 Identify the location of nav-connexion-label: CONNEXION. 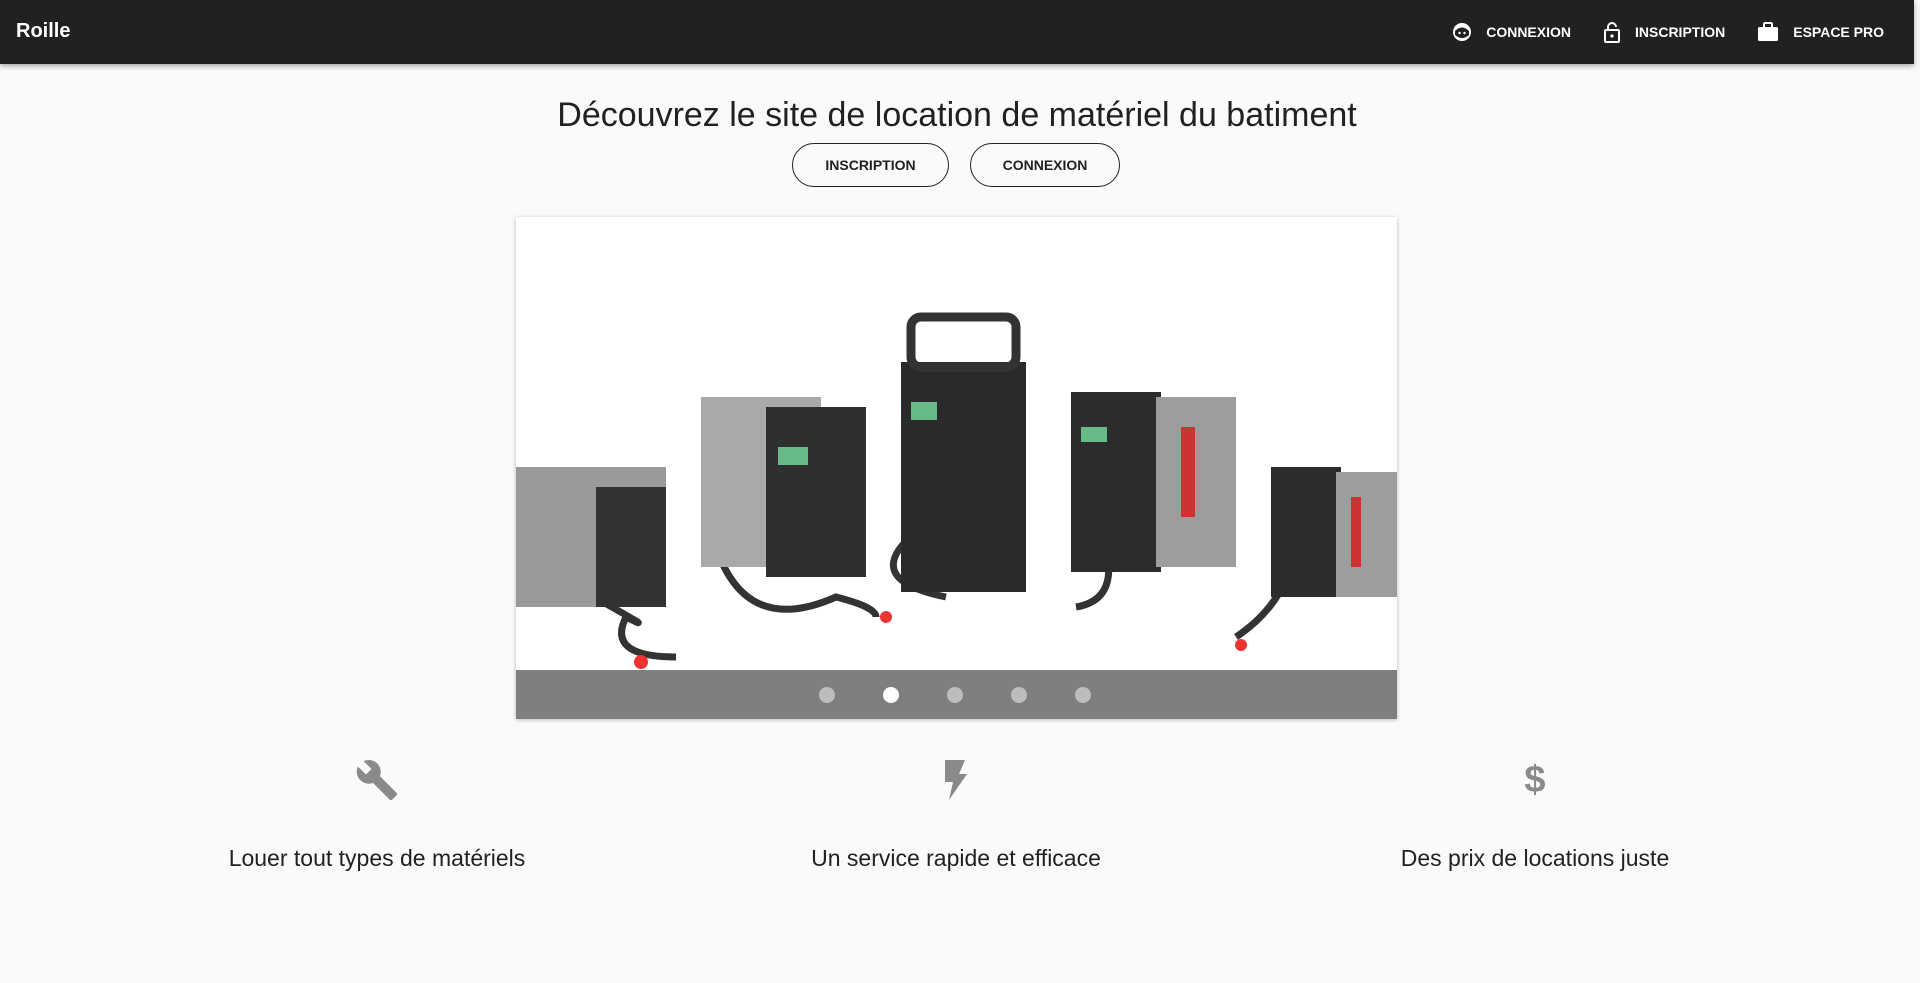
(1528, 32).